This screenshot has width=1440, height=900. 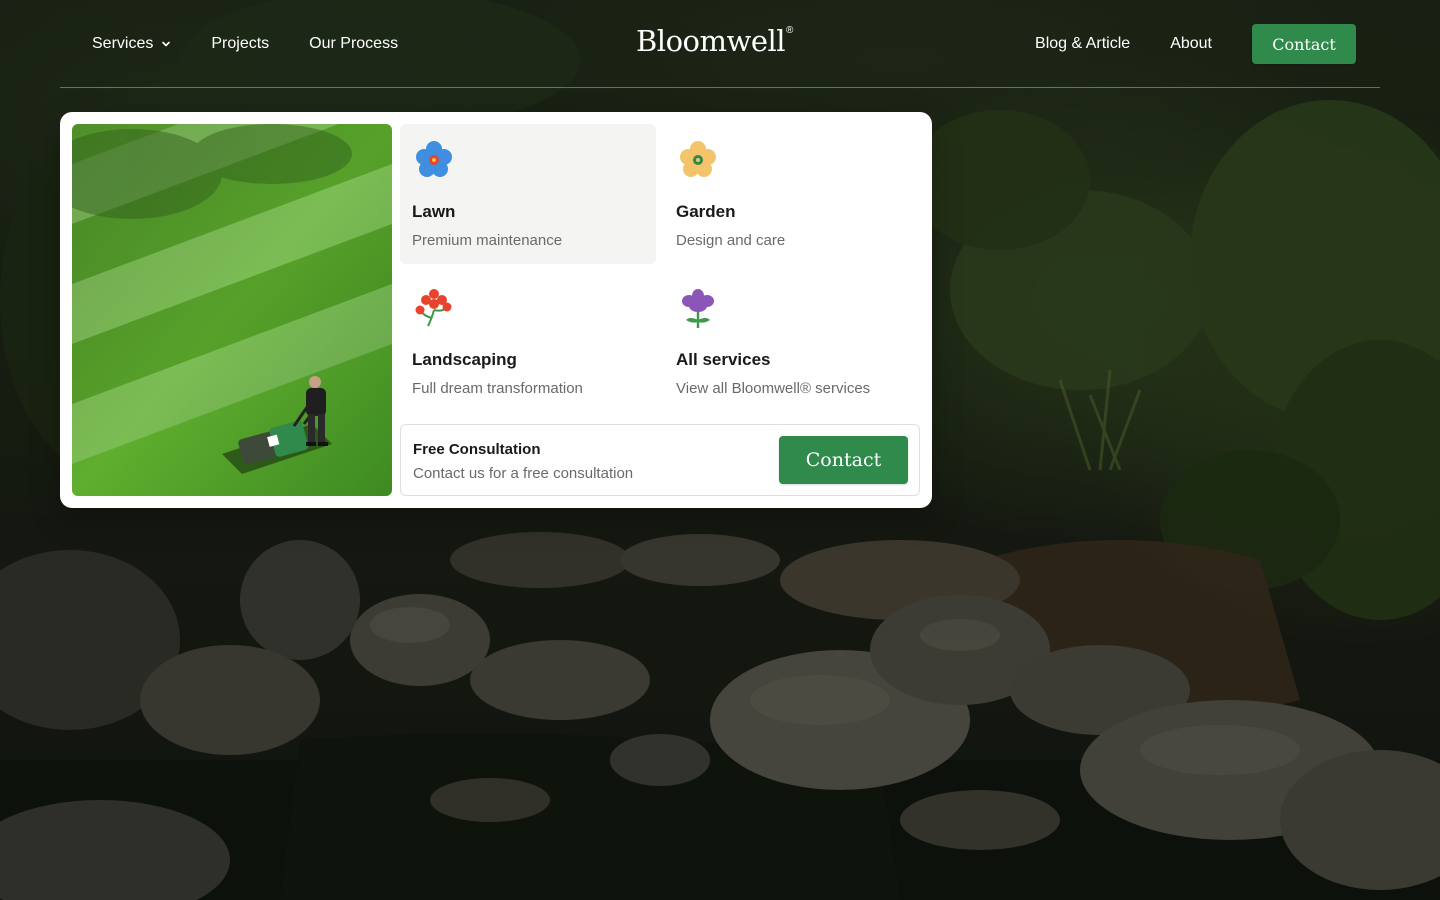 What do you see at coordinates (789, 30) in the screenshot?
I see `registered-mark: ®` at bounding box center [789, 30].